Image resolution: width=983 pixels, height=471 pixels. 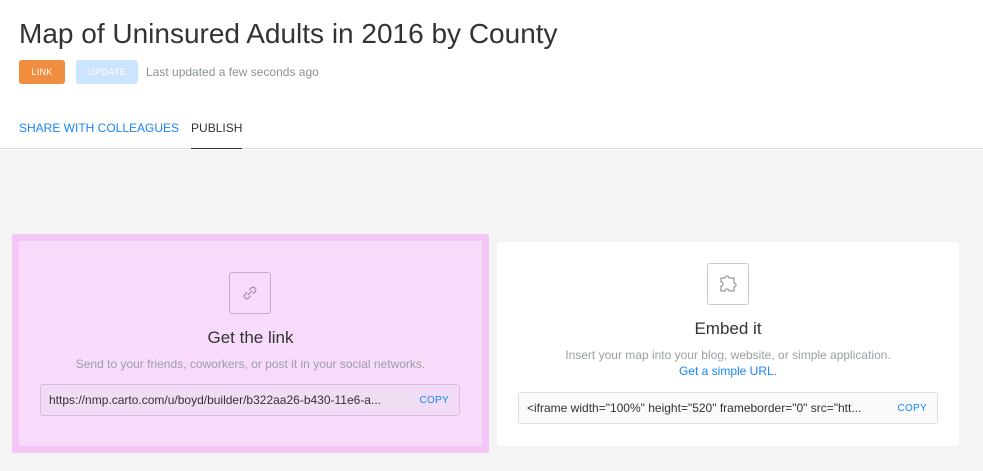 I want to click on puzzle-icon, so click(x=728, y=284).